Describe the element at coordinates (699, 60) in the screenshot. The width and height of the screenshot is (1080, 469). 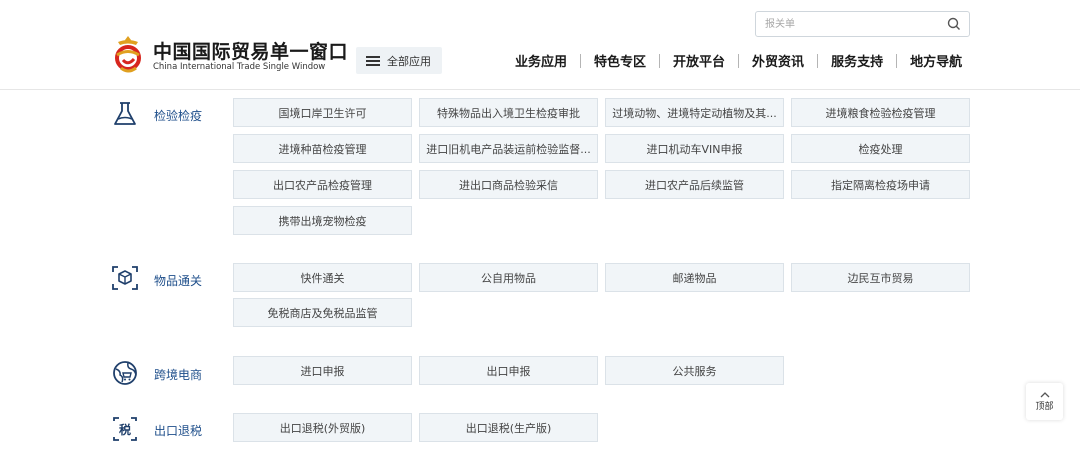
I see `nav-item-open-platform: 开放平台` at that location.